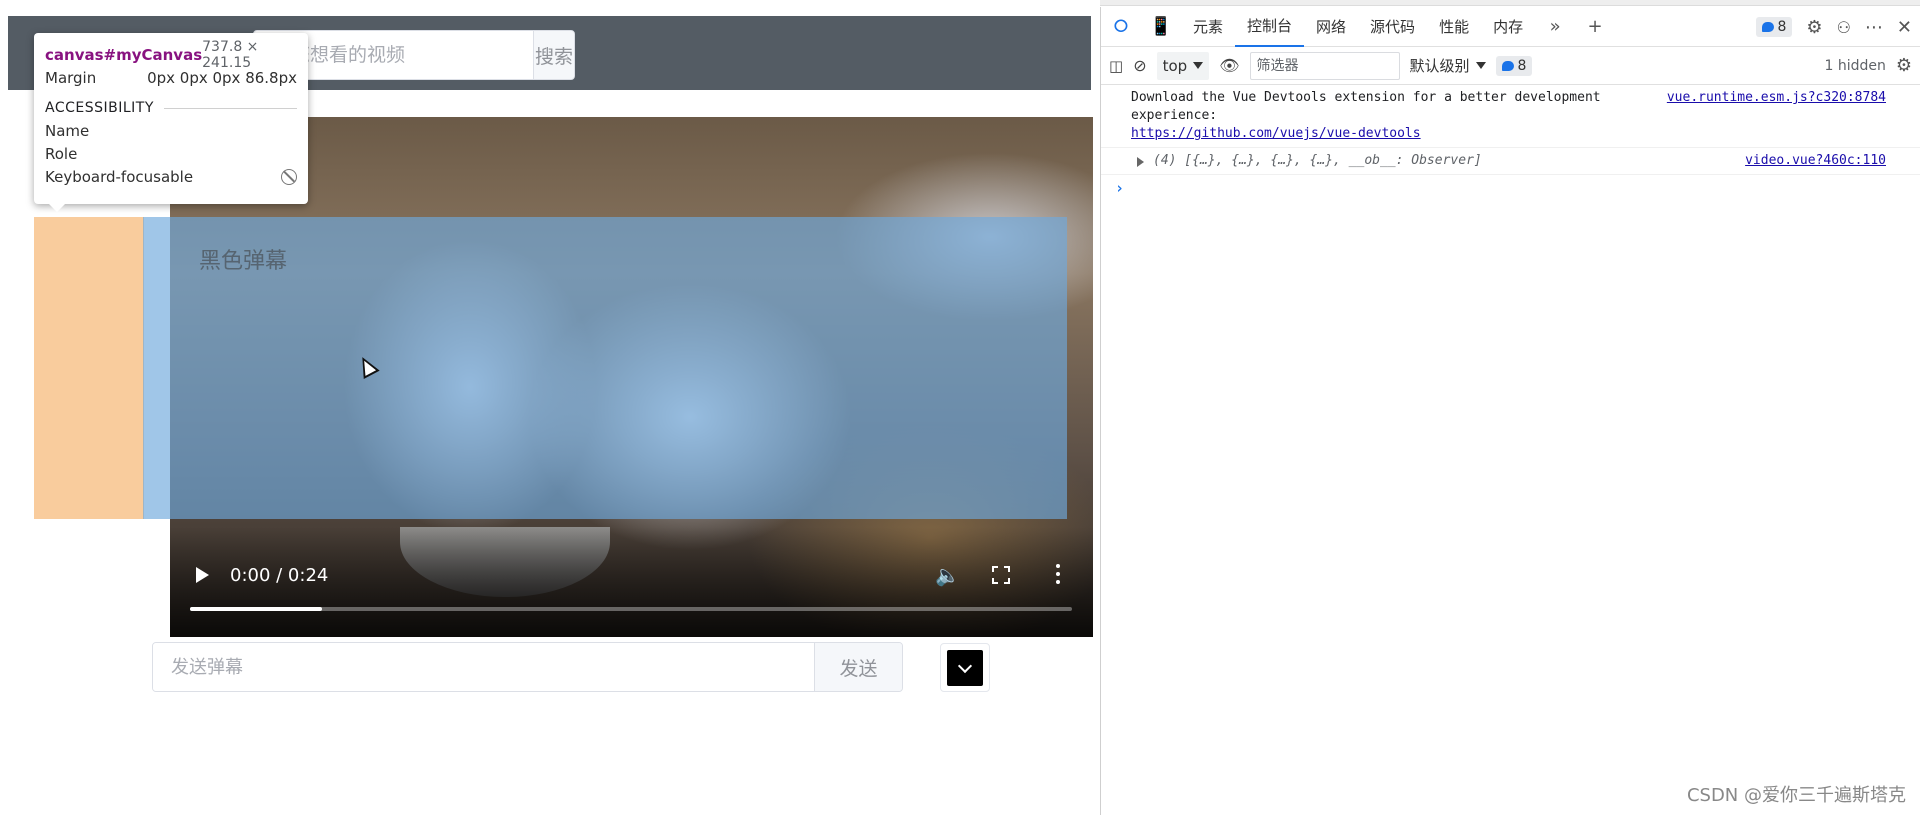 The height and width of the screenshot is (815, 1920). Describe the element at coordinates (279, 575) in the screenshot. I see `video-time: 0:00 / 0:24` at that location.